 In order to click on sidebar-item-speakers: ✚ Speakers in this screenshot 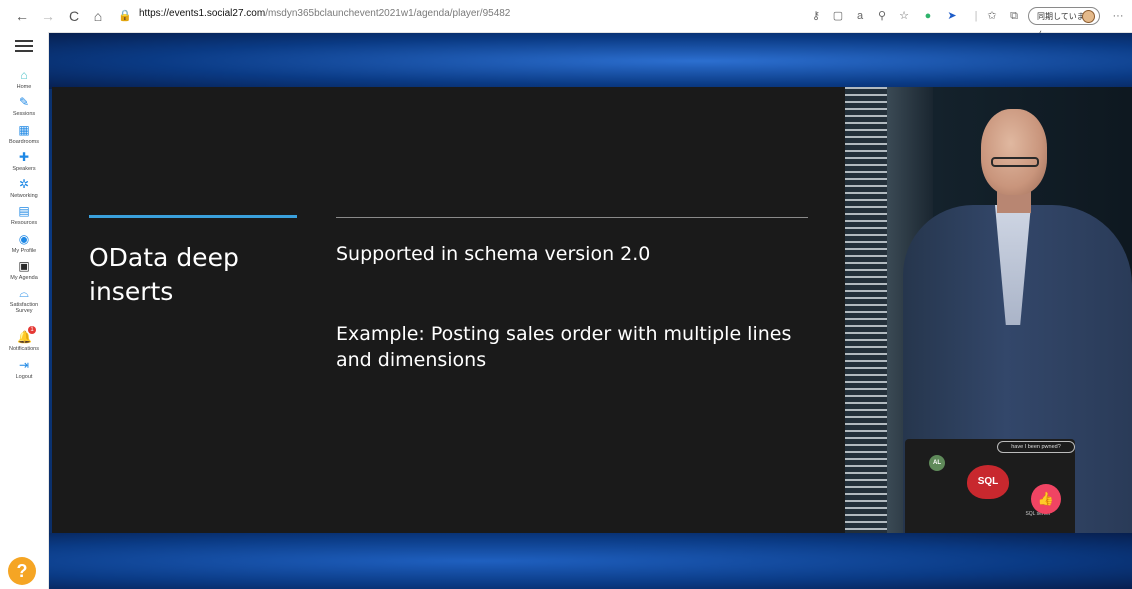, I will do `click(24, 161)`.